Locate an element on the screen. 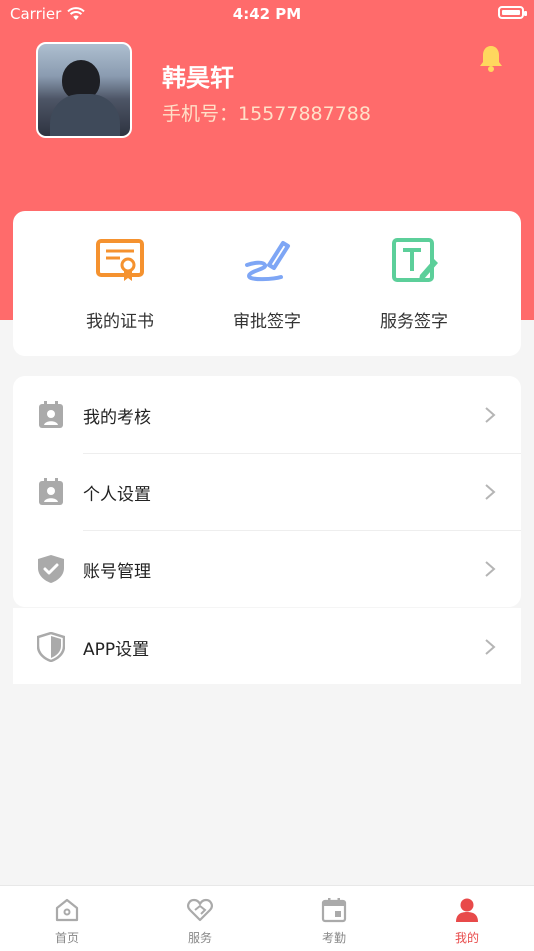  quick-action-label: 审批签字 is located at coordinates (267, 322).